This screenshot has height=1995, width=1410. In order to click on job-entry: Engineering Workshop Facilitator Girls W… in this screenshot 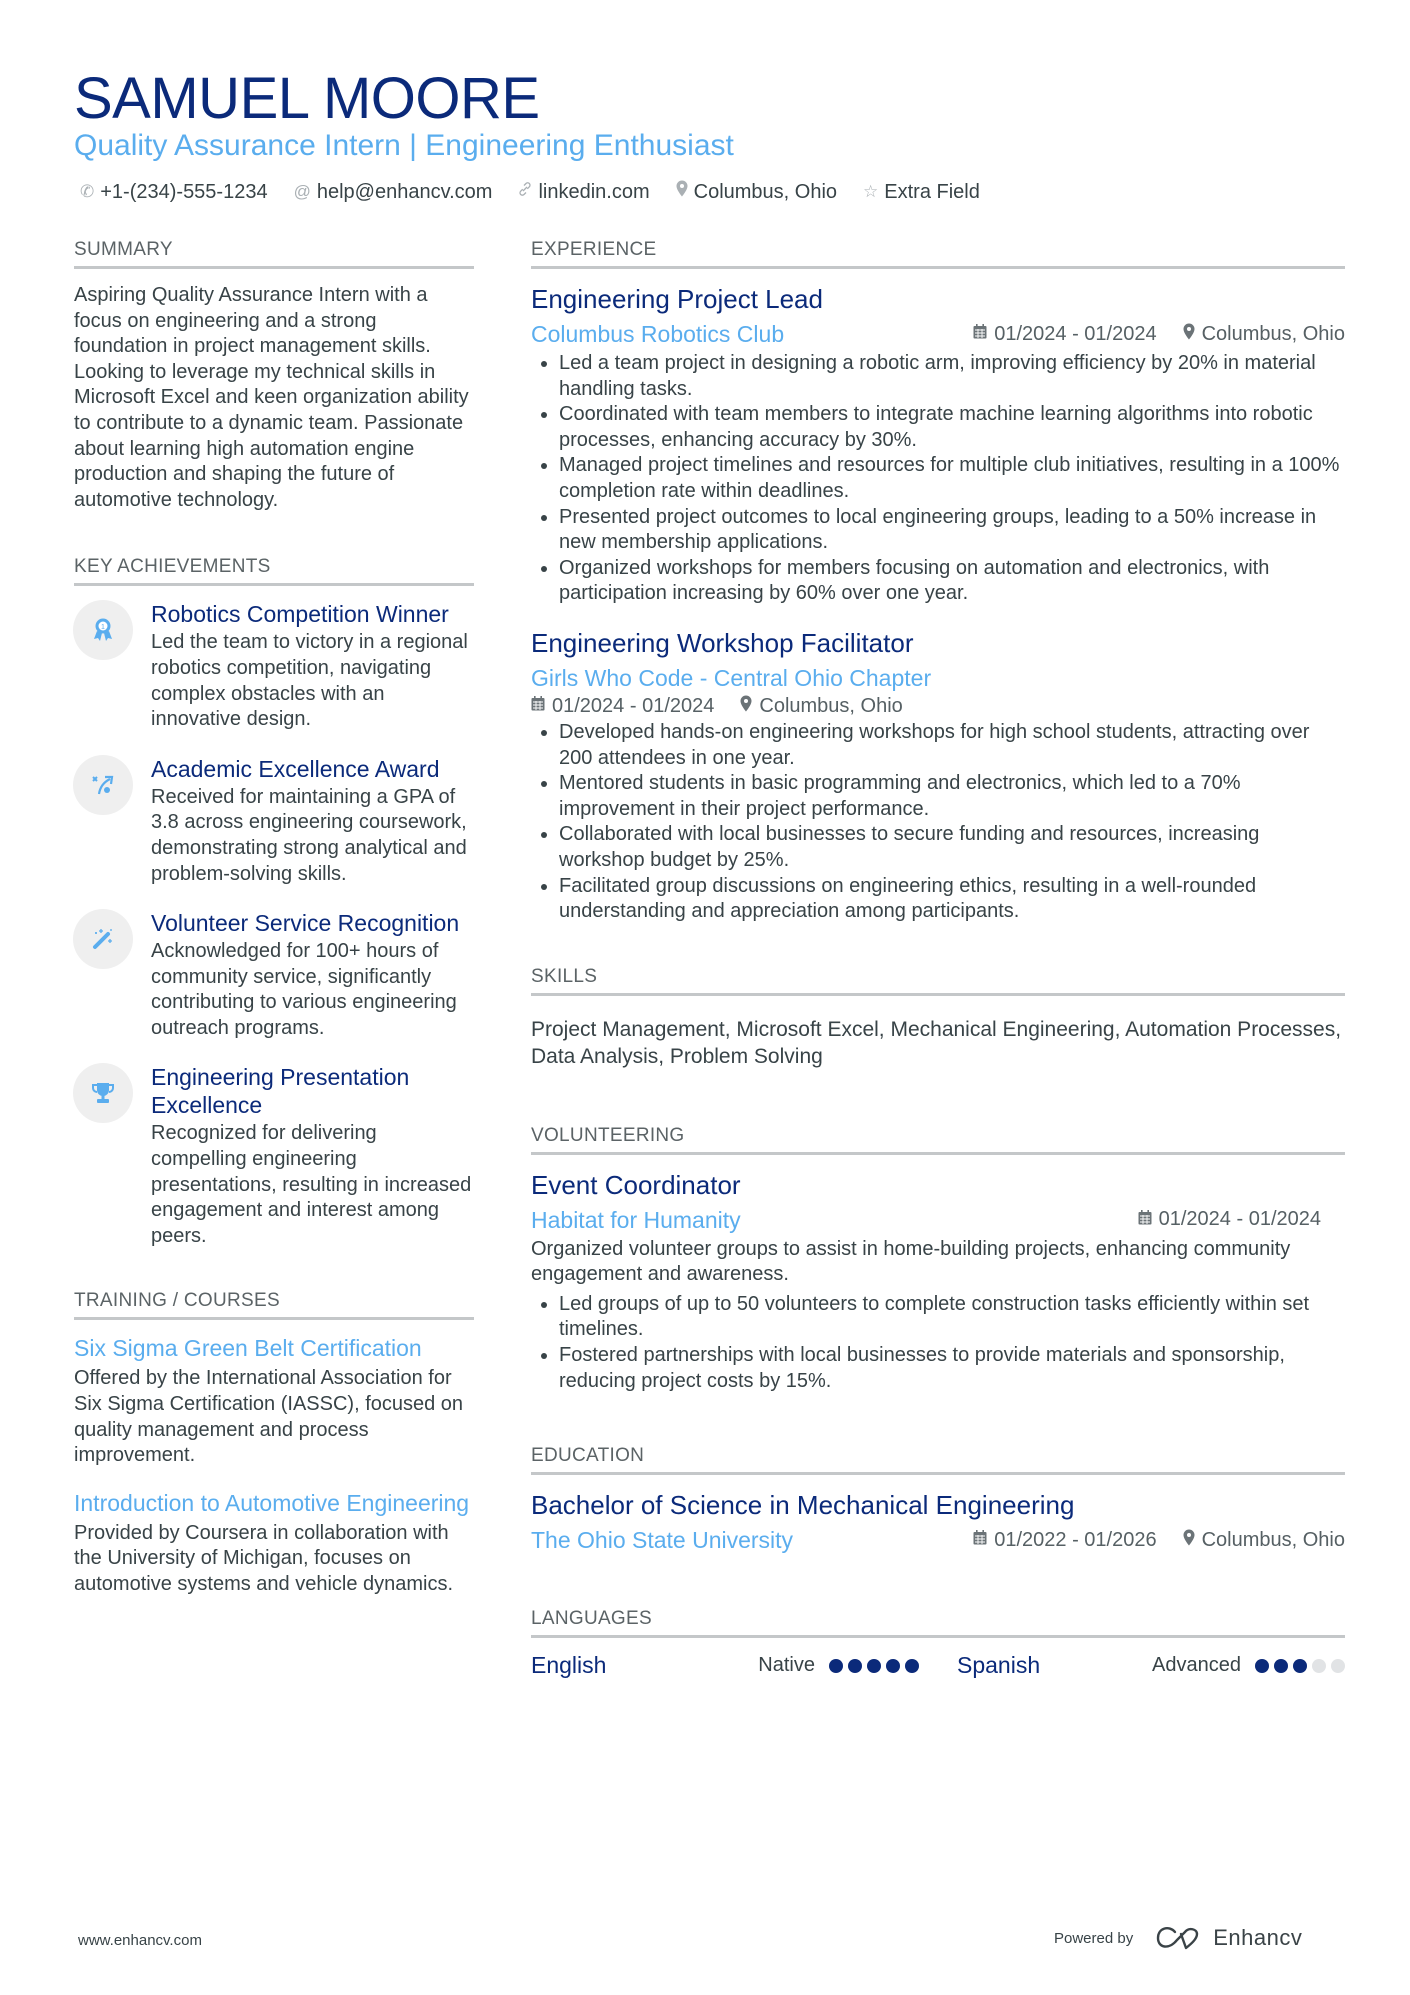, I will do `click(938, 776)`.